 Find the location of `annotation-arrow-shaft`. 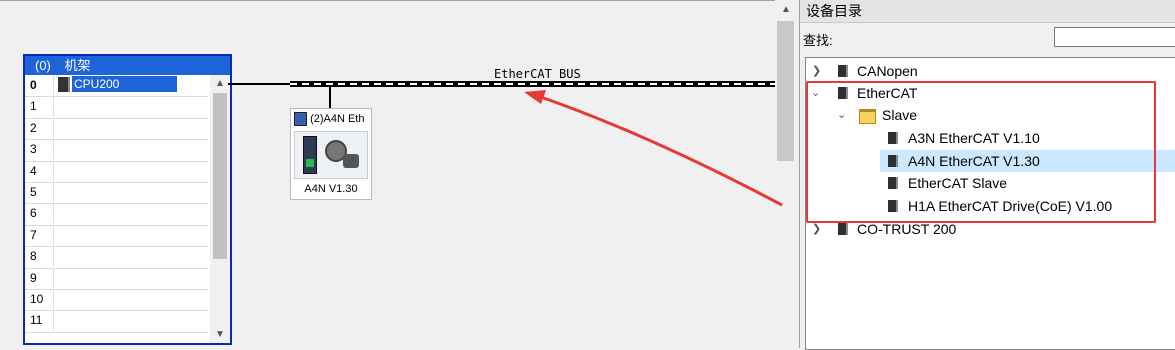

annotation-arrow-shaft is located at coordinates (660, 150).